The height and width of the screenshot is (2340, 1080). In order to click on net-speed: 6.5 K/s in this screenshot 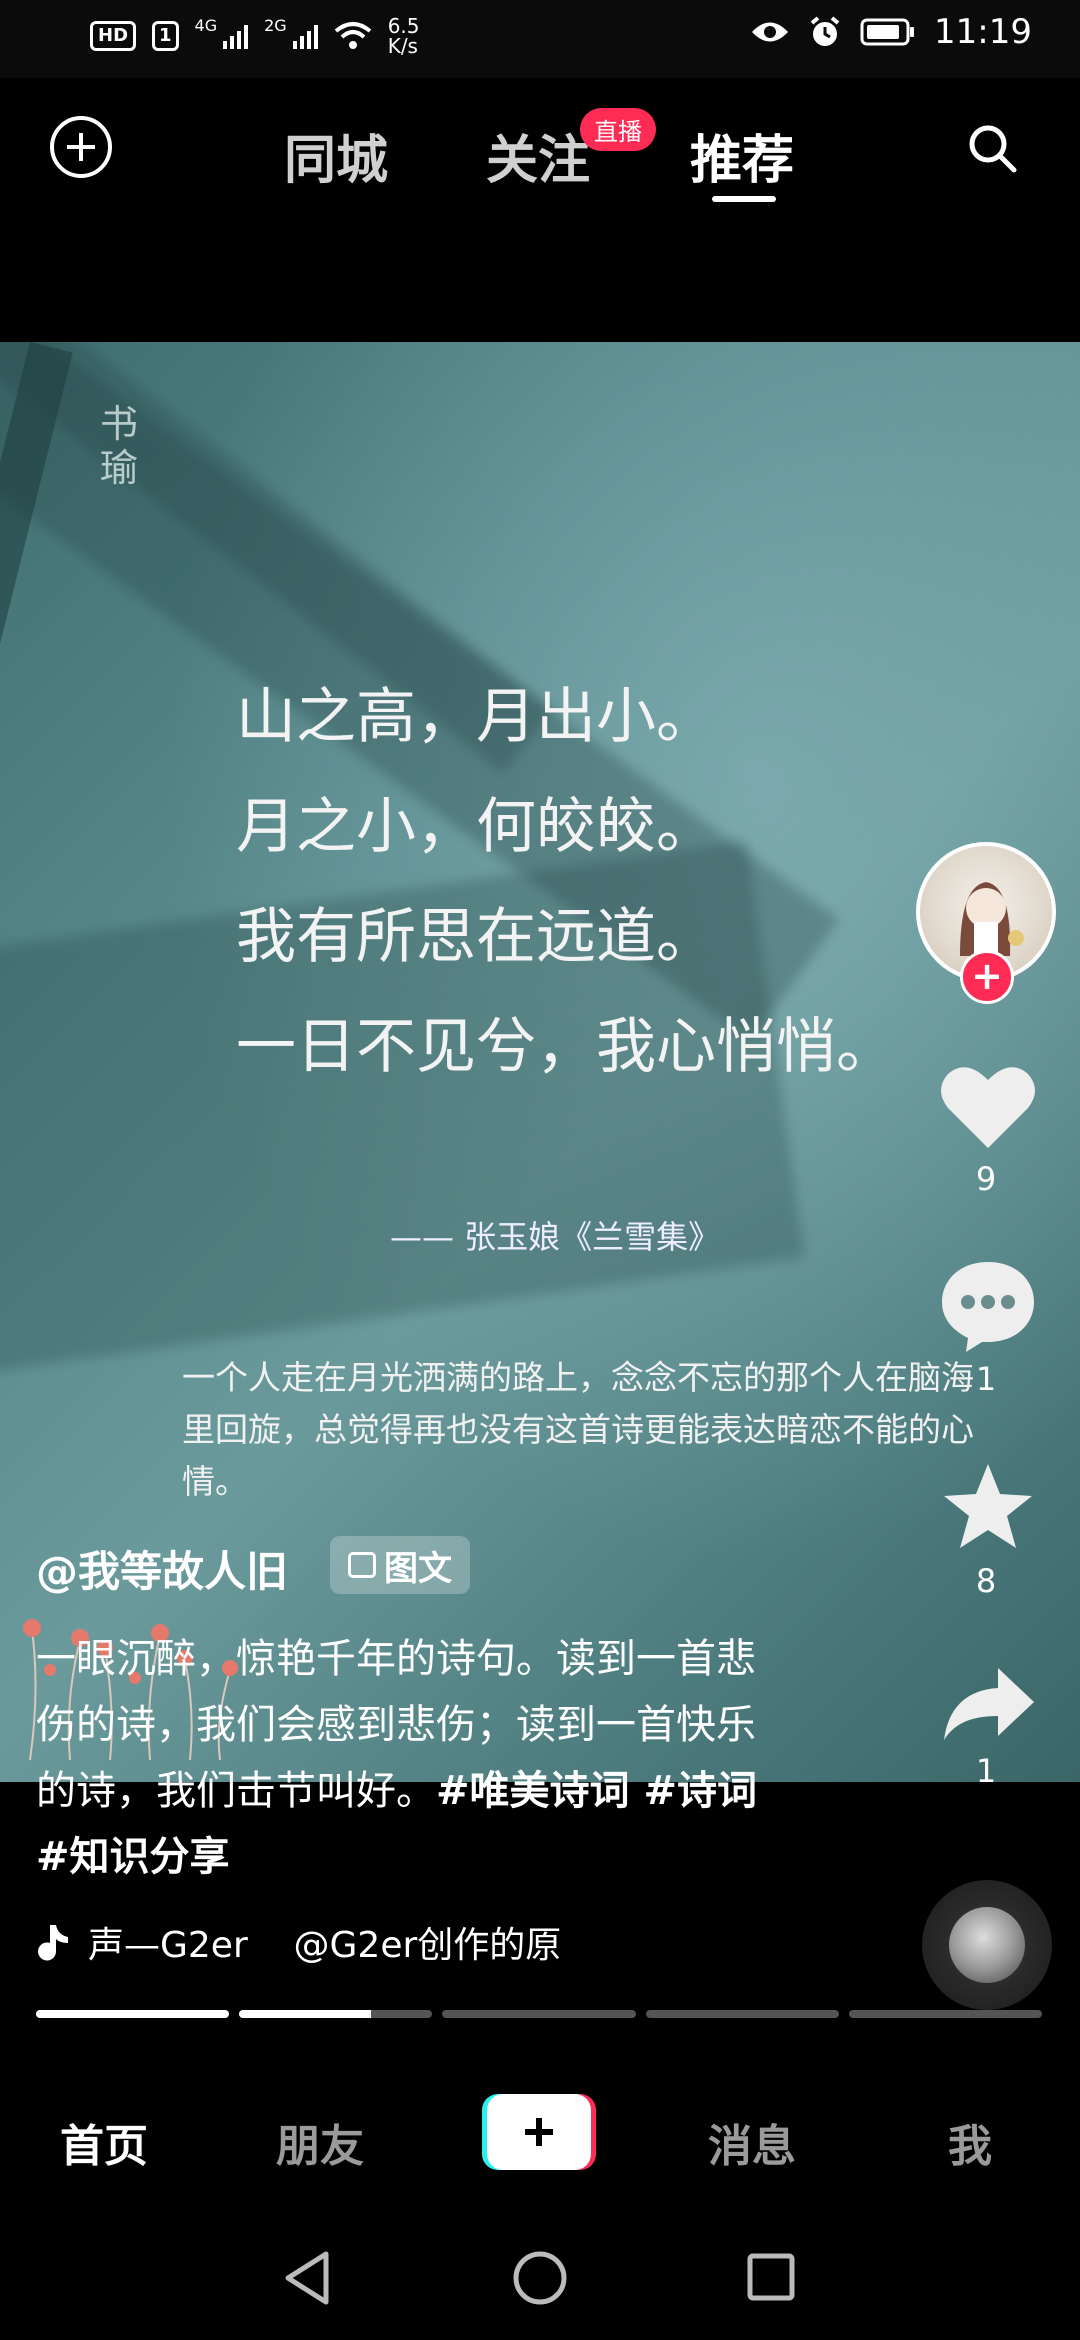, I will do `click(404, 36)`.